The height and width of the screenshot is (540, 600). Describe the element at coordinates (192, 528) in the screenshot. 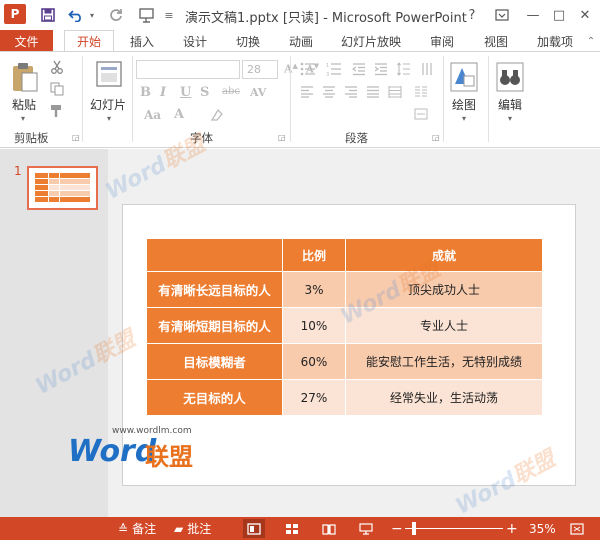

I see `comments-button: ▰ 批注` at that location.